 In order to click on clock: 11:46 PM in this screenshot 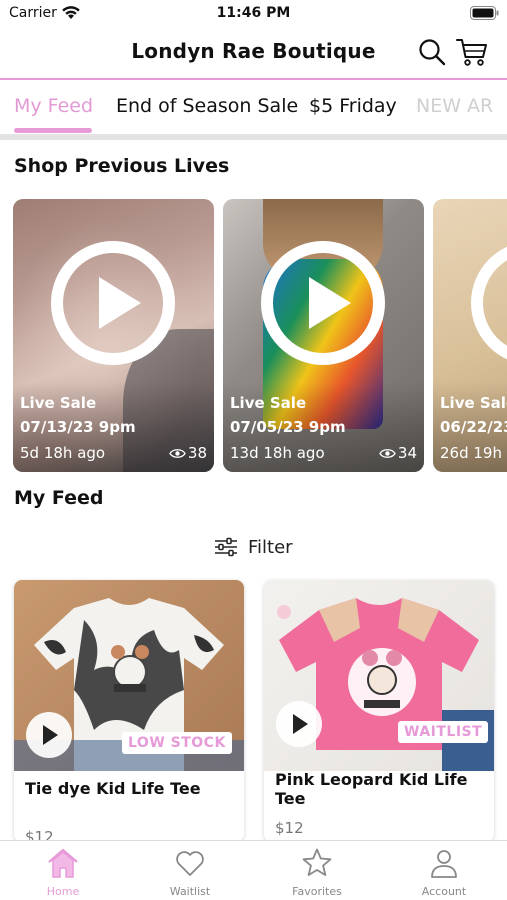, I will do `click(253, 13)`.